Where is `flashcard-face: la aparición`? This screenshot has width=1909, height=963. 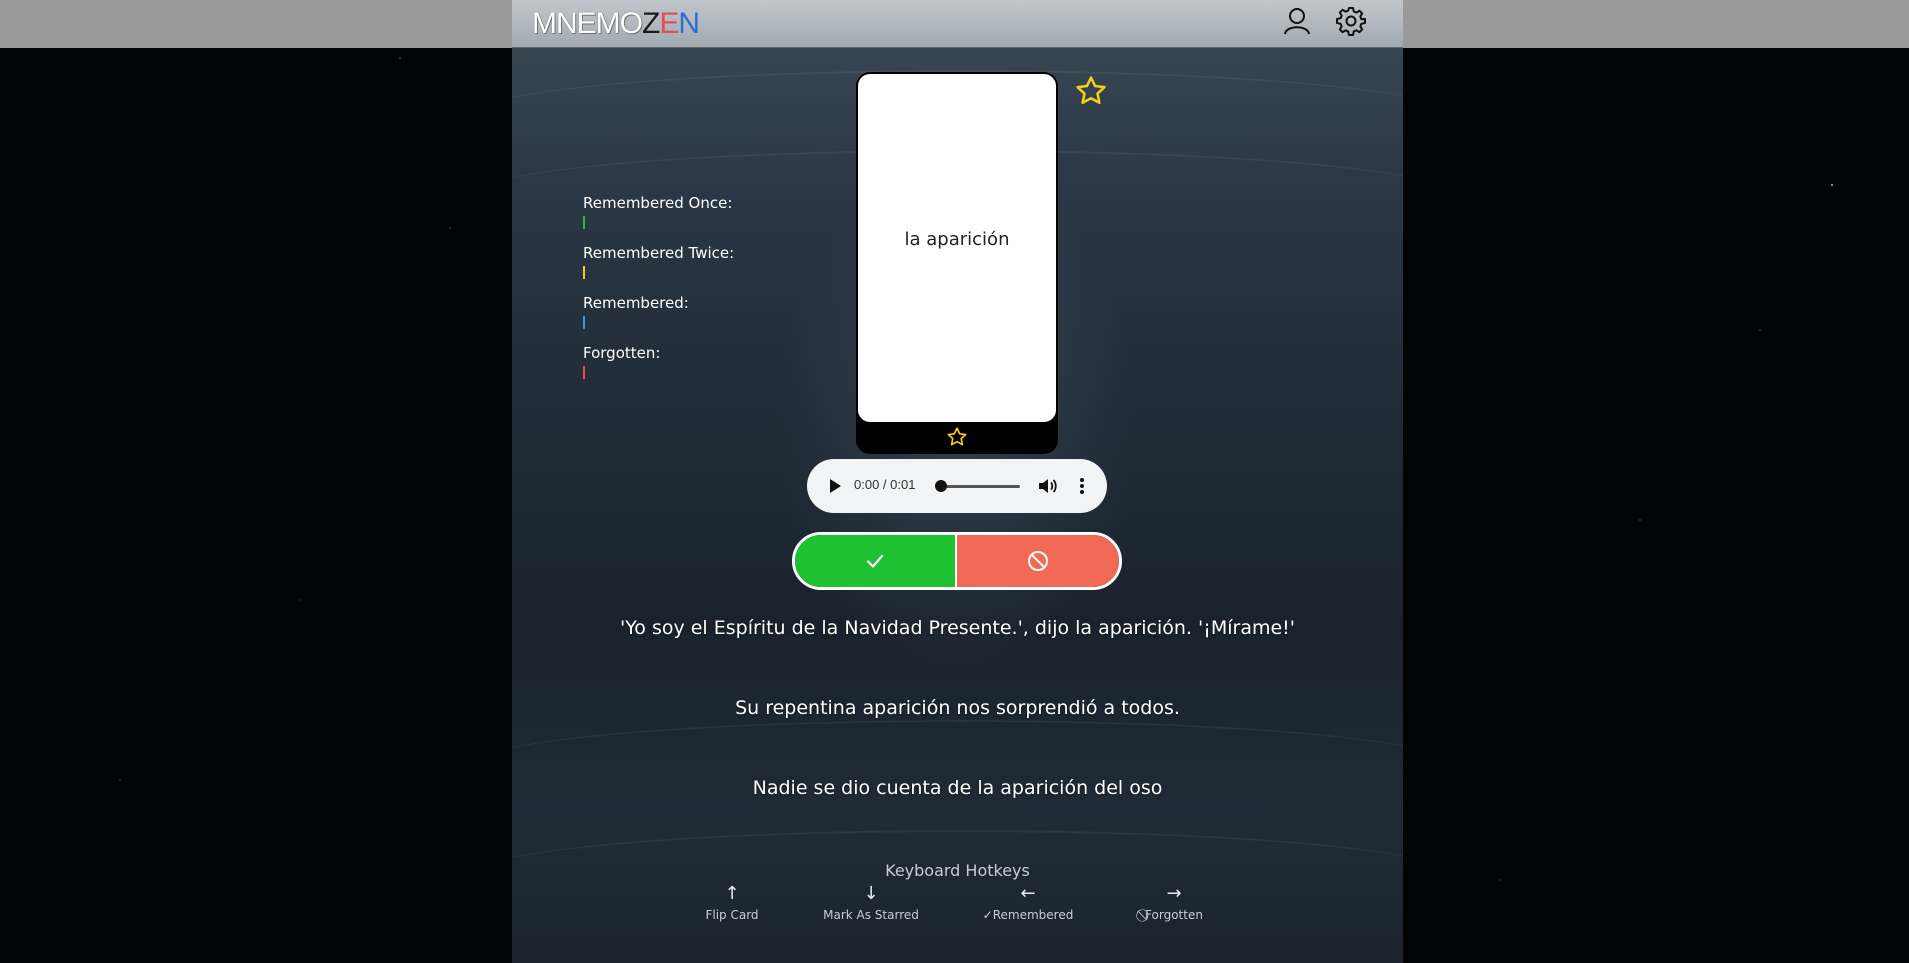 flashcard-face: la aparición is located at coordinates (957, 248).